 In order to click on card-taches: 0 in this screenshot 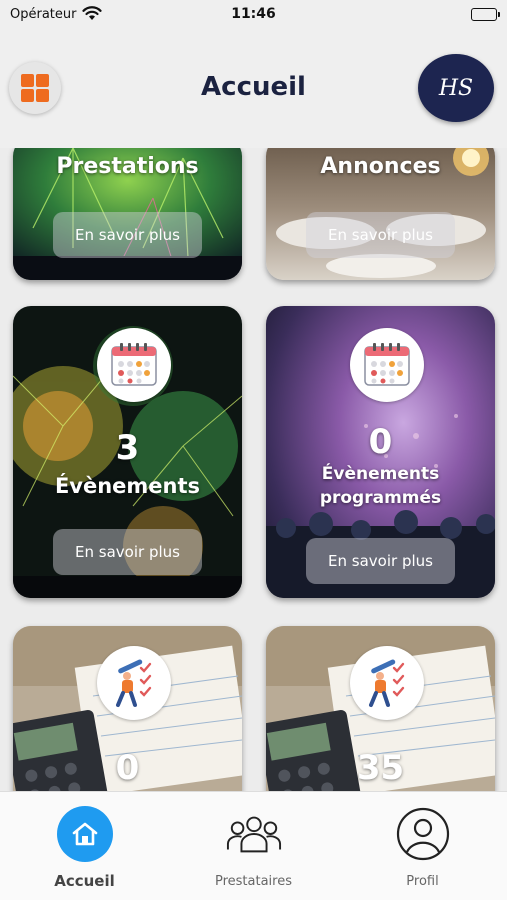, I will do `click(127, 708)`.